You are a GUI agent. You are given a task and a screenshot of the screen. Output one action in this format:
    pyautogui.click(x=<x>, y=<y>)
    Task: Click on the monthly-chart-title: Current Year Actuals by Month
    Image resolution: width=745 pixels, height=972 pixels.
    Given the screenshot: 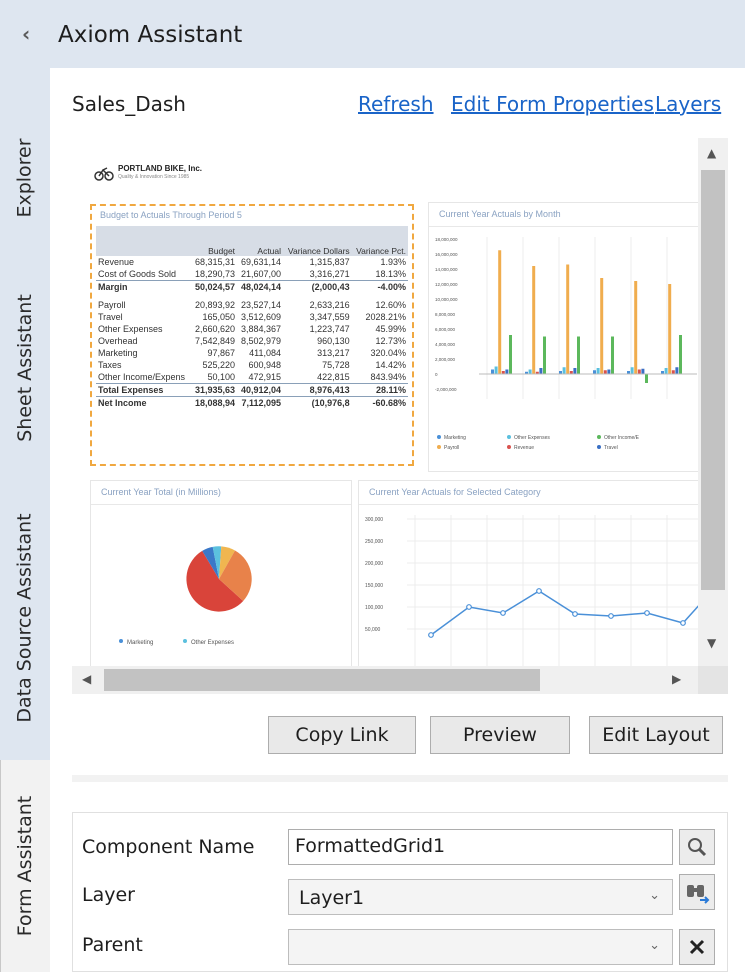 What is the action you would take?
    pyautogui.click(x=563, y=215)
    